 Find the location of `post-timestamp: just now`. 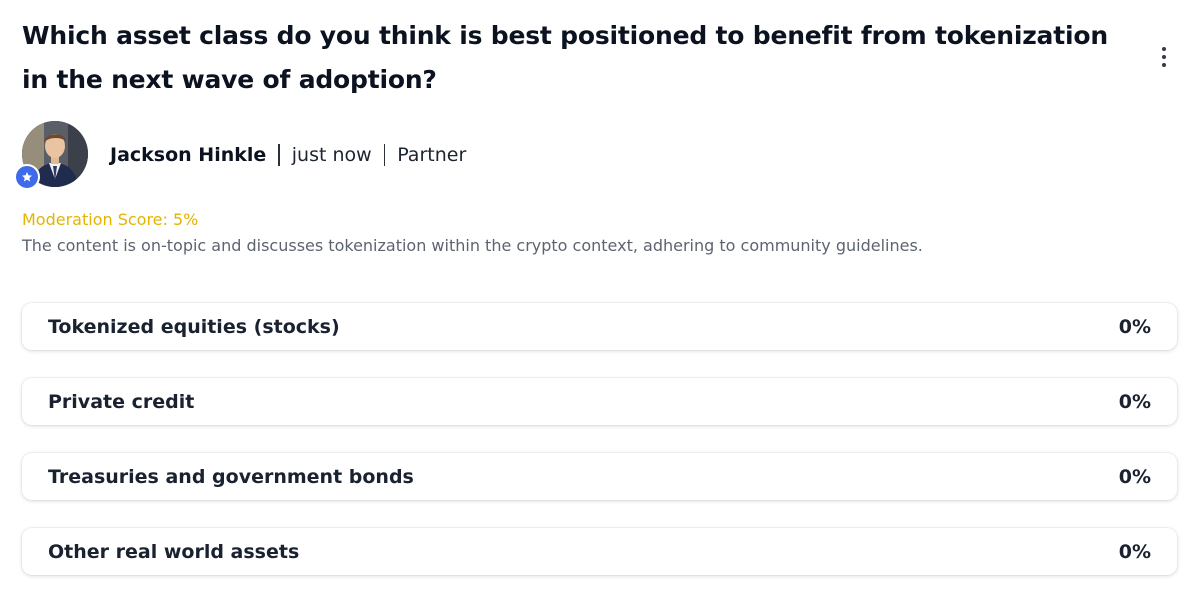

post-timestamp: just now is located at coordinates (331, 155).